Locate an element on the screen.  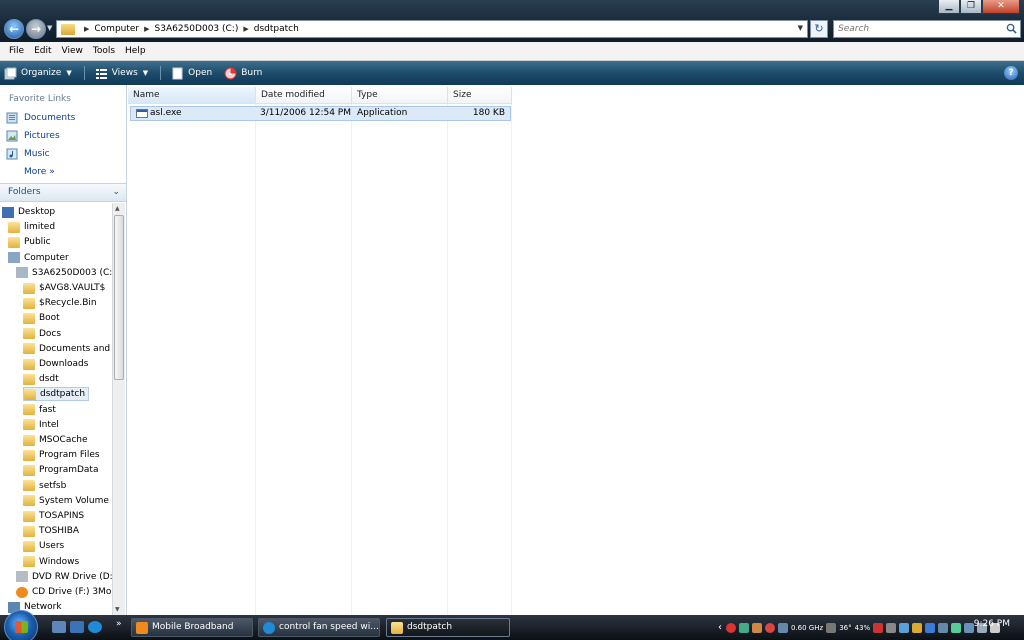
folder-tree-item: Program Files is located at coordinates (61, 455).